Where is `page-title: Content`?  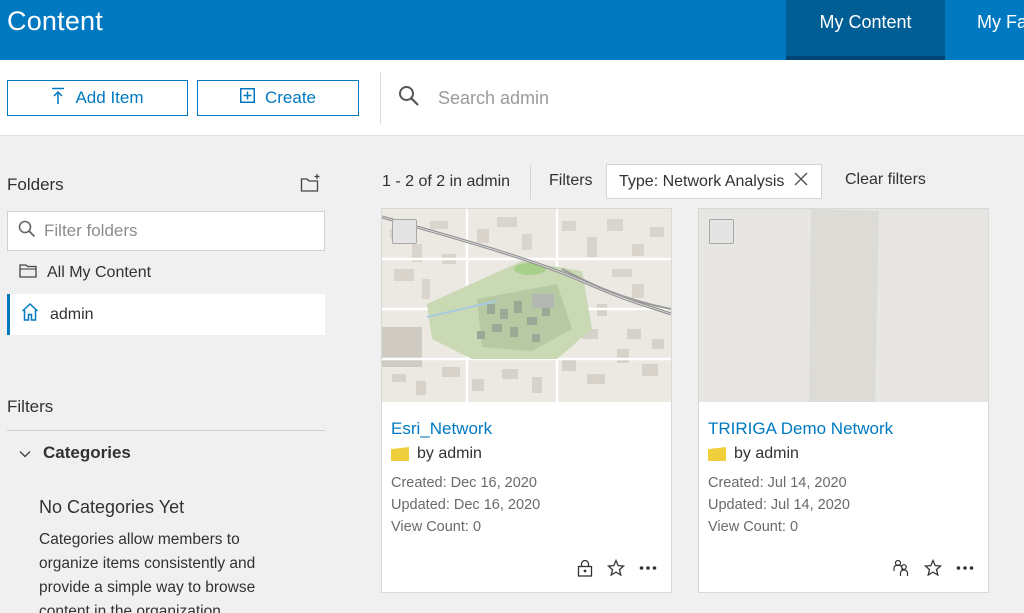 page-title: Content is located at coordinates (55, 21).